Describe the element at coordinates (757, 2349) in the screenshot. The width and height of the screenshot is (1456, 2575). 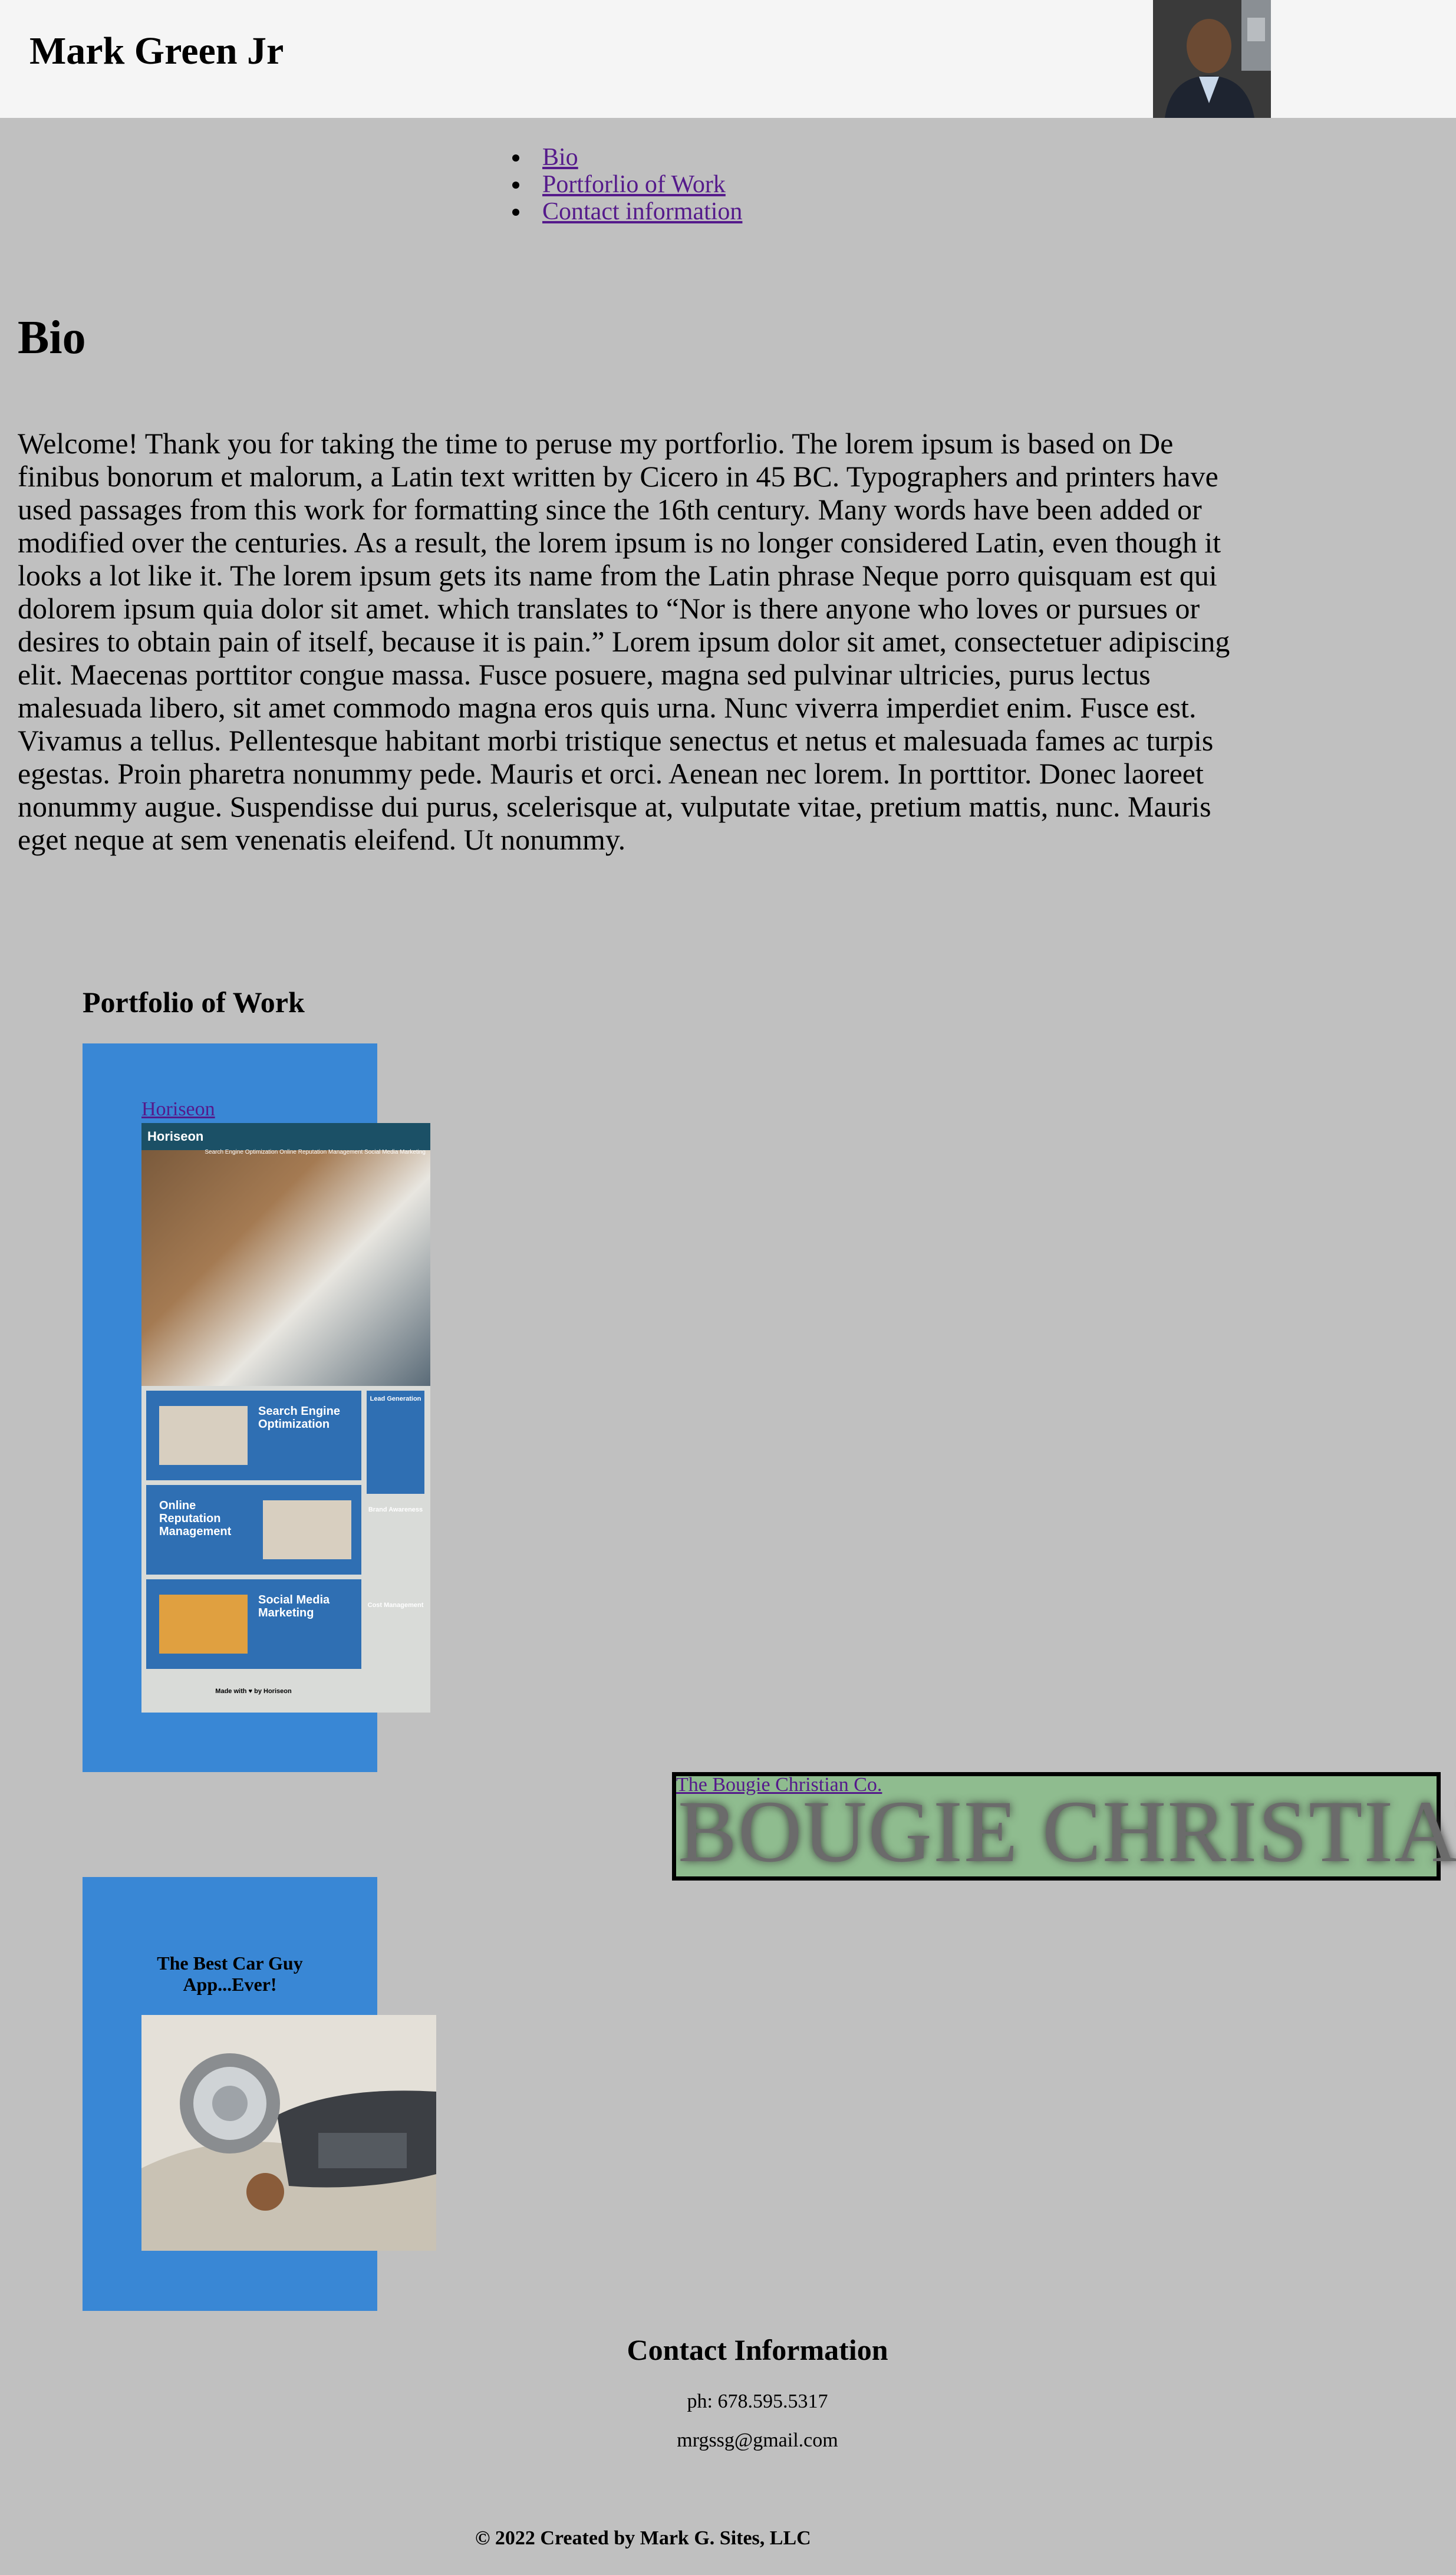
I see `contact-heading: Contact Information` at that location.